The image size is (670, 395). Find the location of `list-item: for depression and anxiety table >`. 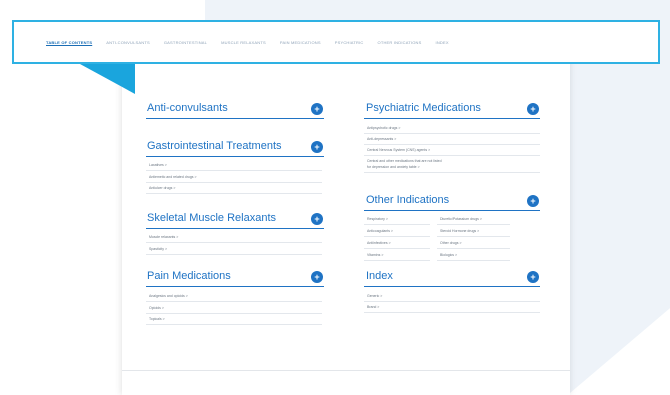

list-item: for depression and anxiety table > is located at coordinates (393, 167).